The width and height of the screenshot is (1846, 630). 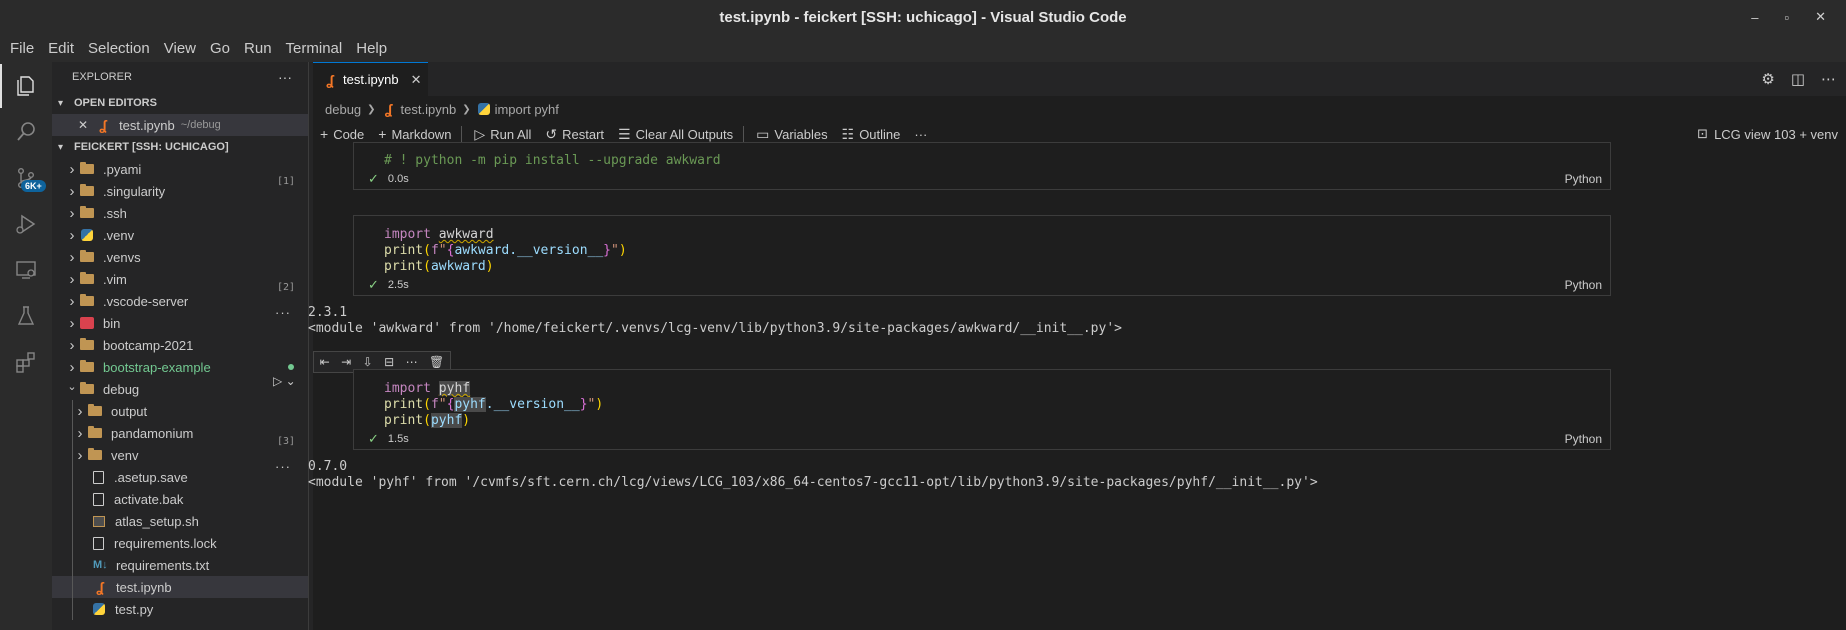 What do you see at coordinates (180, 235) in the screenshot?
I see `tree-item: › .venv` at bounding box center [180, 235].